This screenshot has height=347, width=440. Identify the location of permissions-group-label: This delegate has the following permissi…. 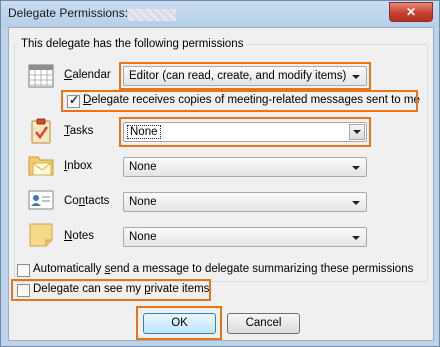
(132, 44).